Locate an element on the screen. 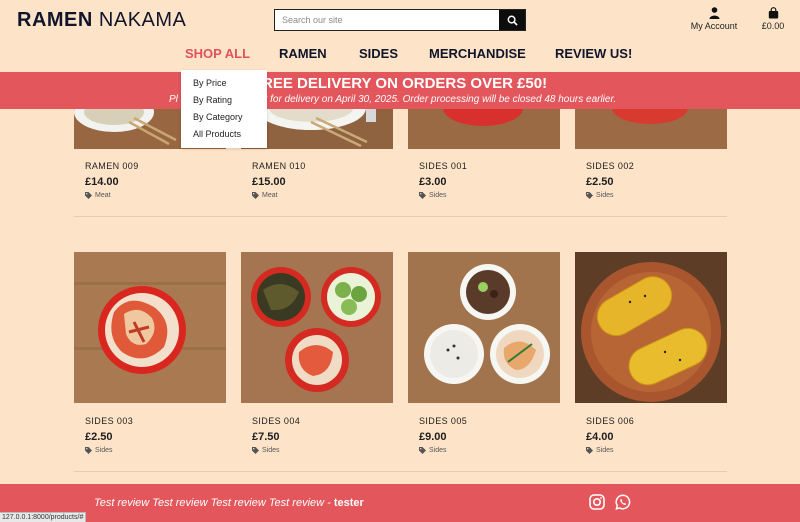 The width and height of the screenshot is (800, 522). nav-shop-all: SHOP ALL is located at coordinates (217, 53).